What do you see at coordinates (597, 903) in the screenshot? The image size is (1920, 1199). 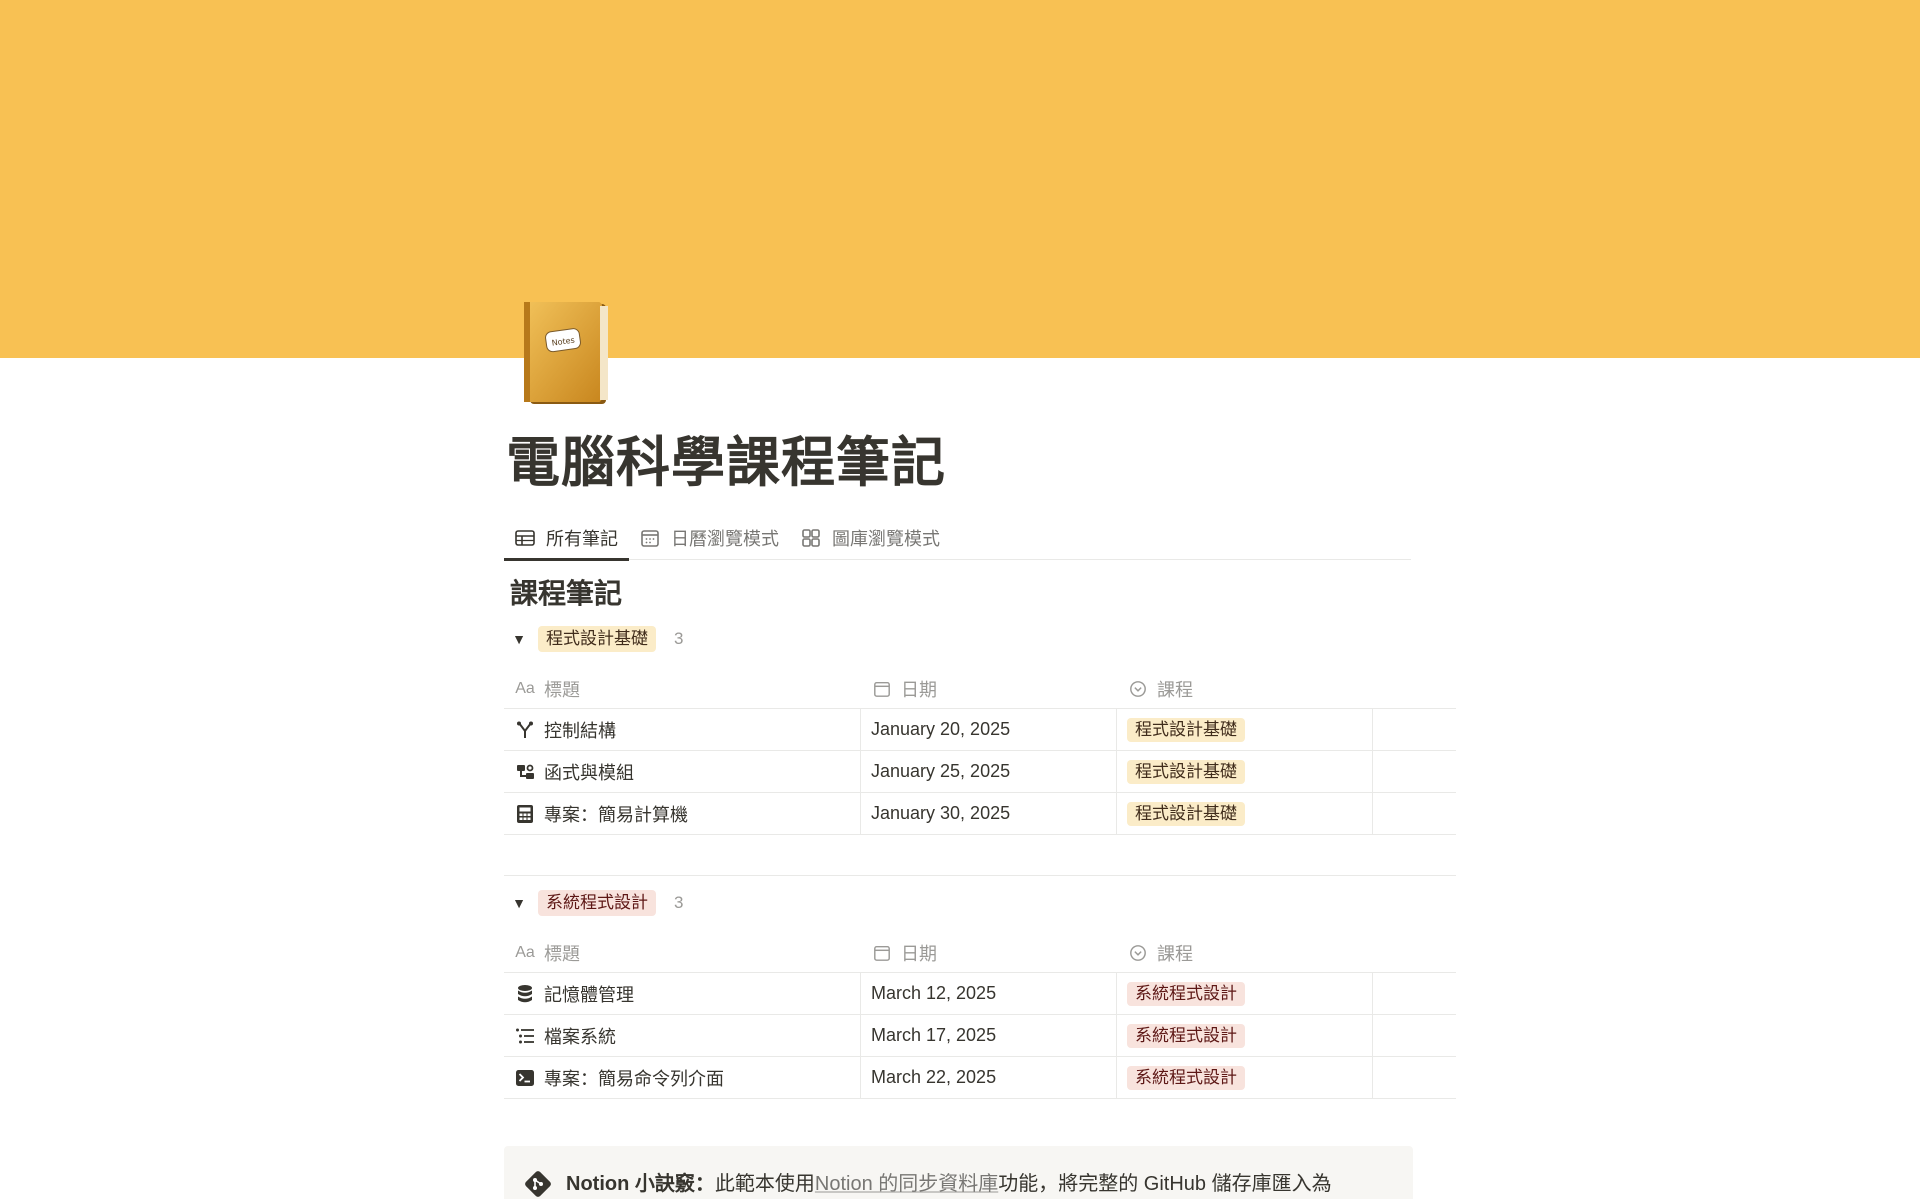 I see `group-tag: 系統程式設計` at bounding box center [597, 903].